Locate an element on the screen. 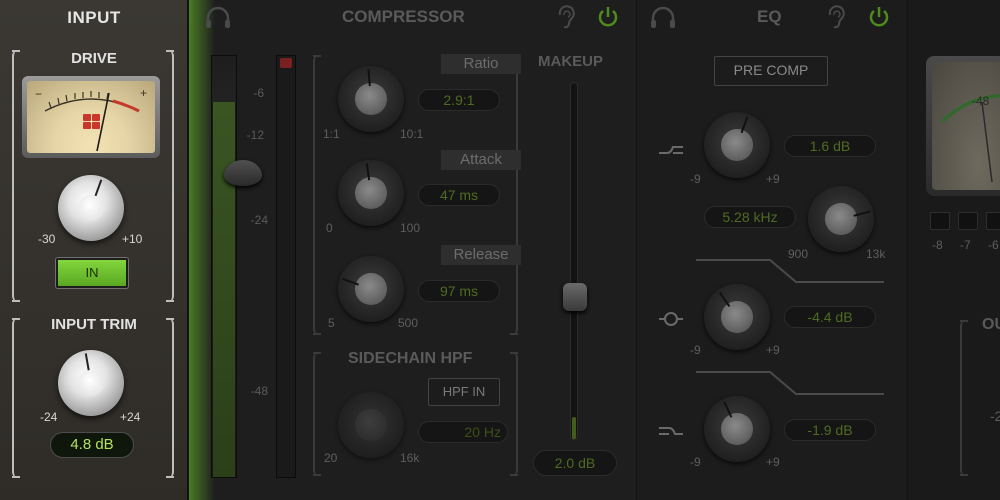  band1-gain-knob is located at coordinates (737, 145).